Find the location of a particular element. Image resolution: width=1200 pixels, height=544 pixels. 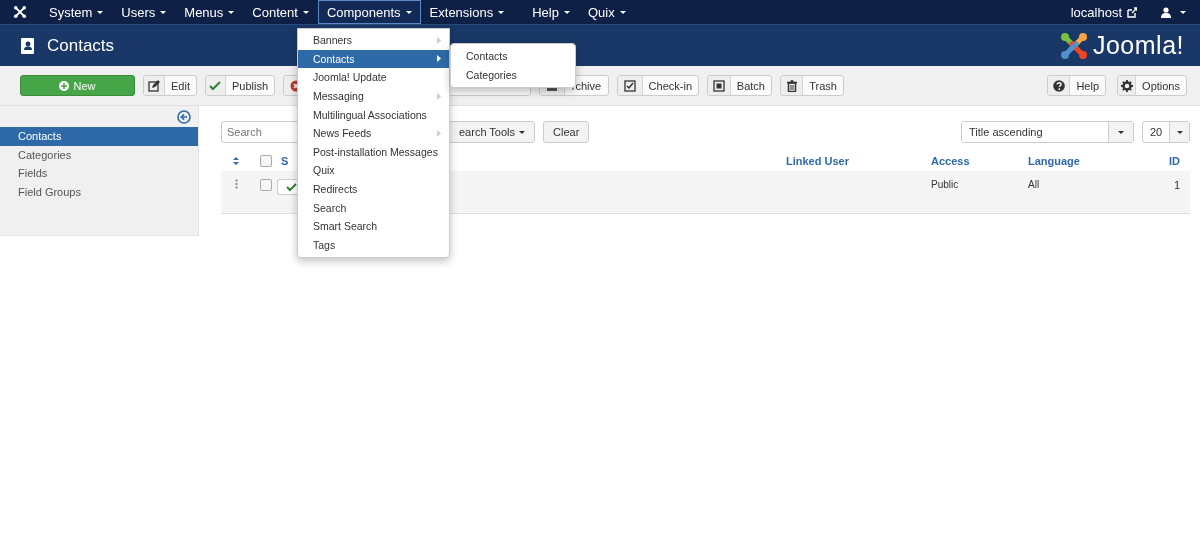

logo-wordmark: Joomla! is located at coordinates (1138, 45).